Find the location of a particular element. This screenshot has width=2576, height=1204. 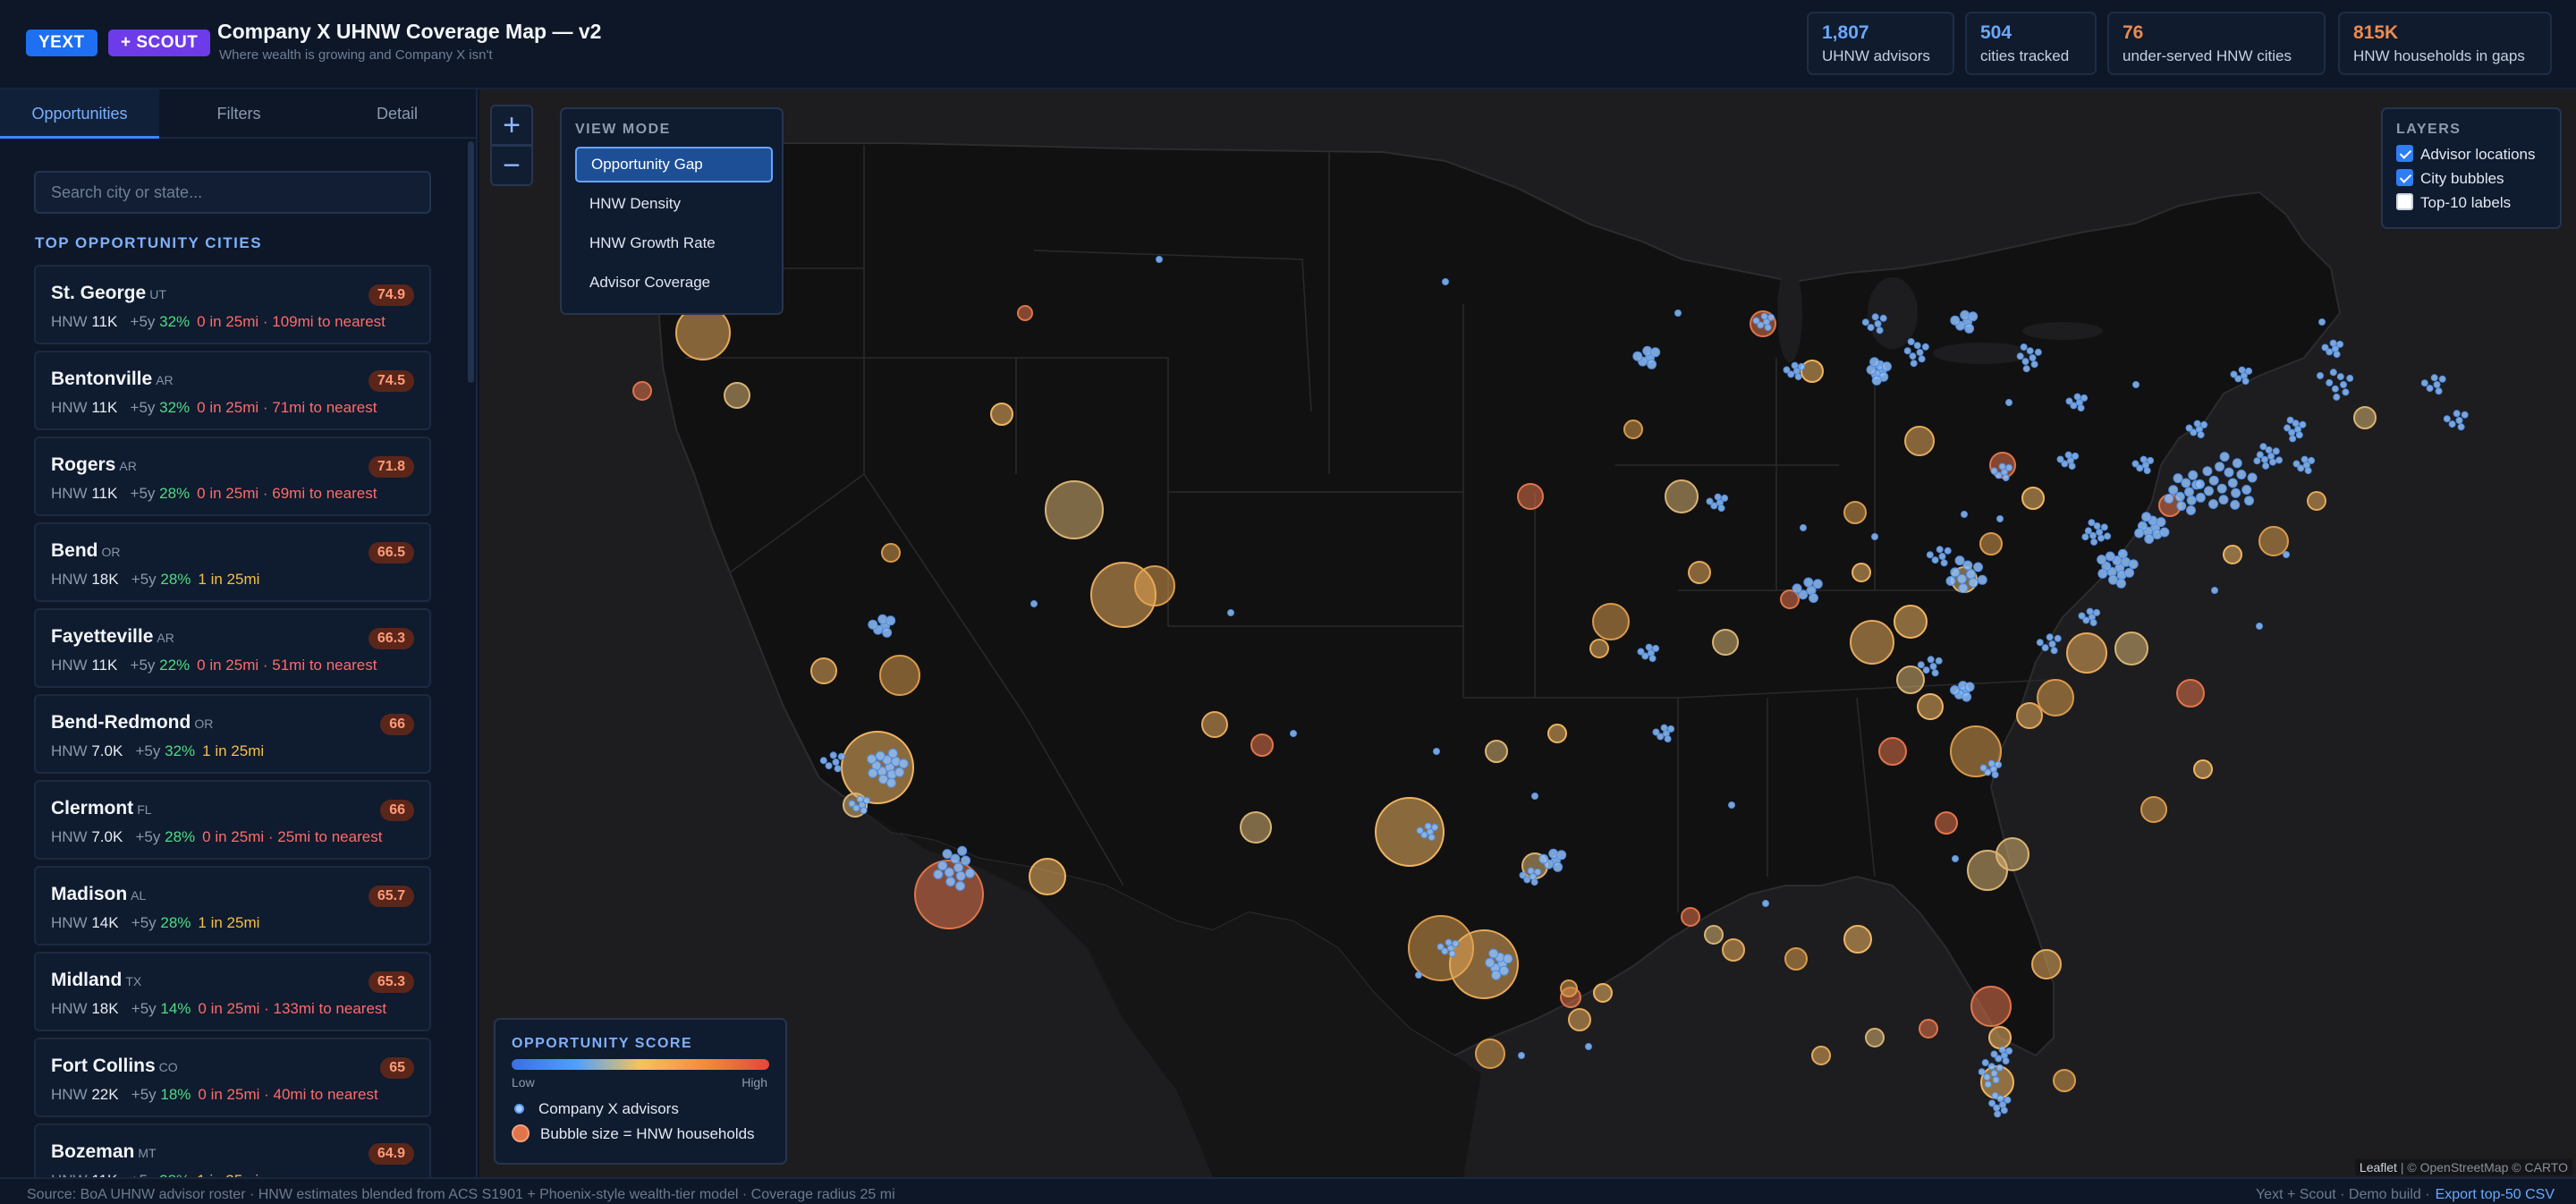

view-mode-hnw-density: HNW Density is located at coordinates (674, 204).